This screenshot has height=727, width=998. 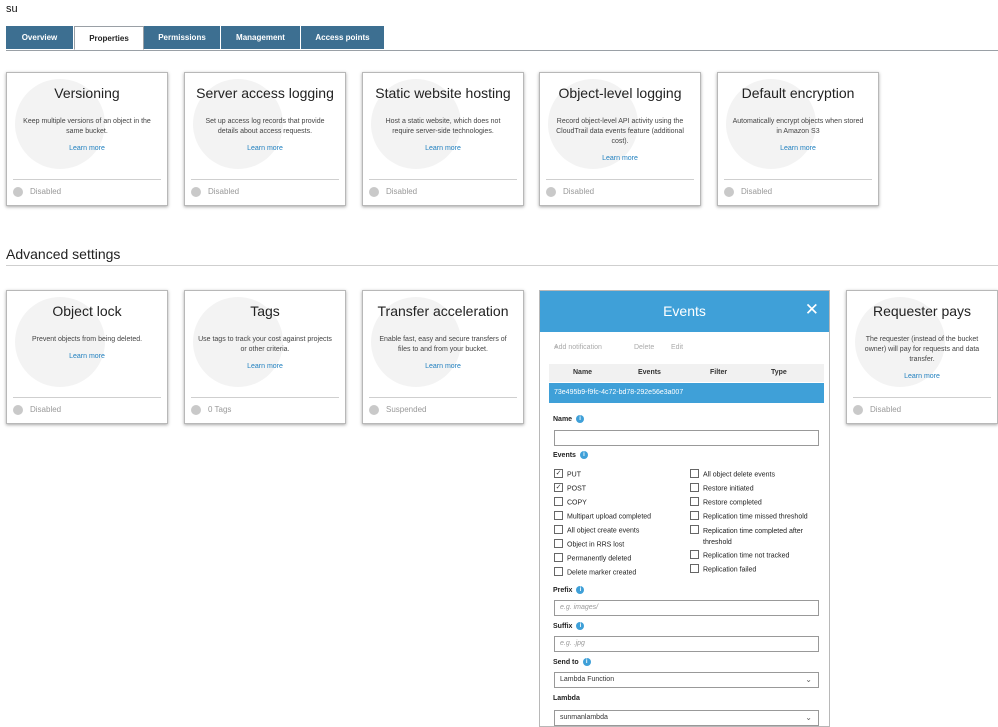 I want to click on event-checkbox-permanently-deleted: Permanently deleted, so click(x=592, y=558).